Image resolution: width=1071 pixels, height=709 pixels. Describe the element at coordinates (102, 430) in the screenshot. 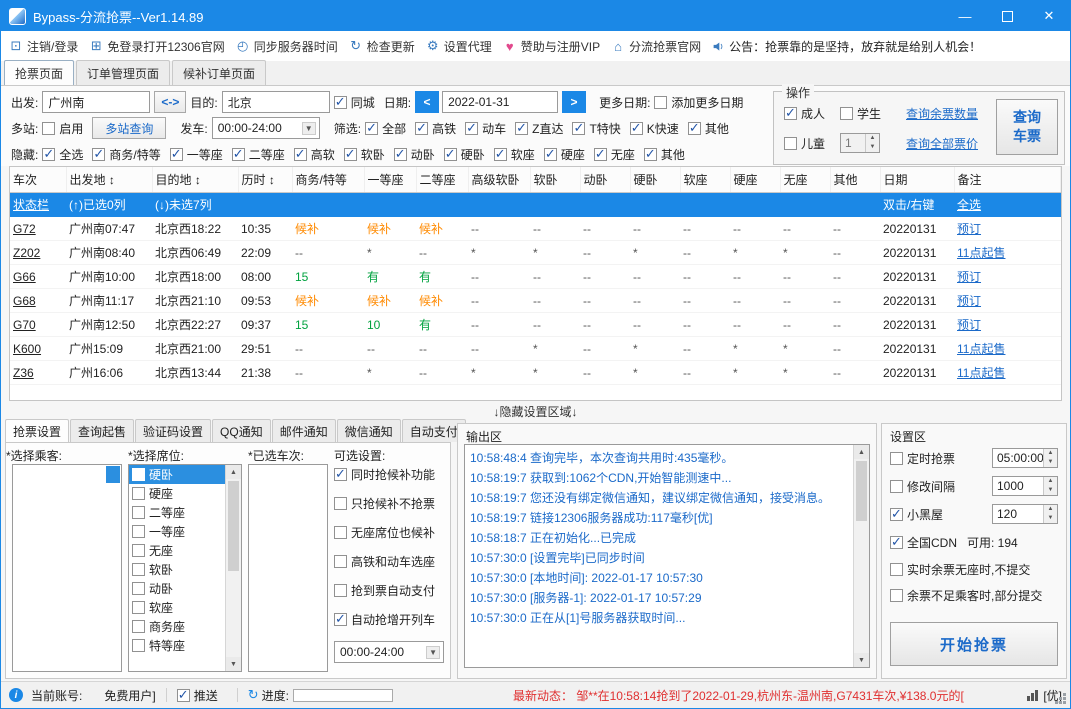

I see `settings-tab: 查询起售` at that location.